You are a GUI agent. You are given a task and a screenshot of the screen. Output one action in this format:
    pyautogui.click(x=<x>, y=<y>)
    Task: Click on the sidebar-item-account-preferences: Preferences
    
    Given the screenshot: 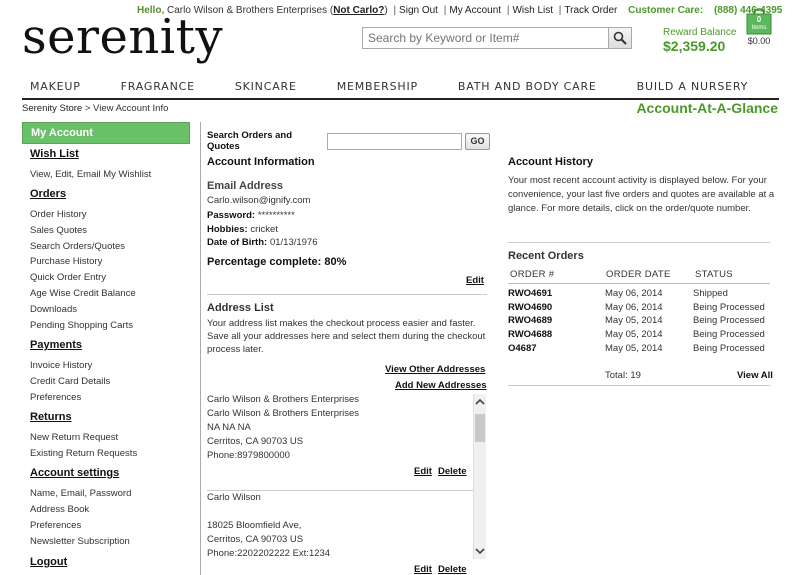 What is the action you would take?
    pyautogui.click(x=51, y=525)
    